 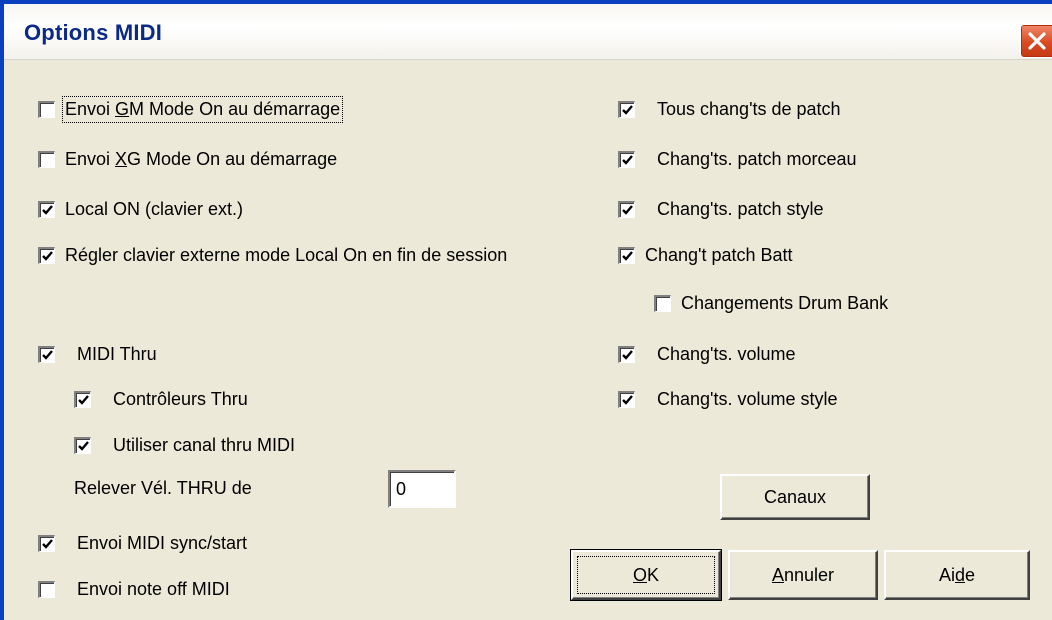 I want to click on controllers-thru-checkbox: Contrôleurs Thru, so click(x=161, y=399).